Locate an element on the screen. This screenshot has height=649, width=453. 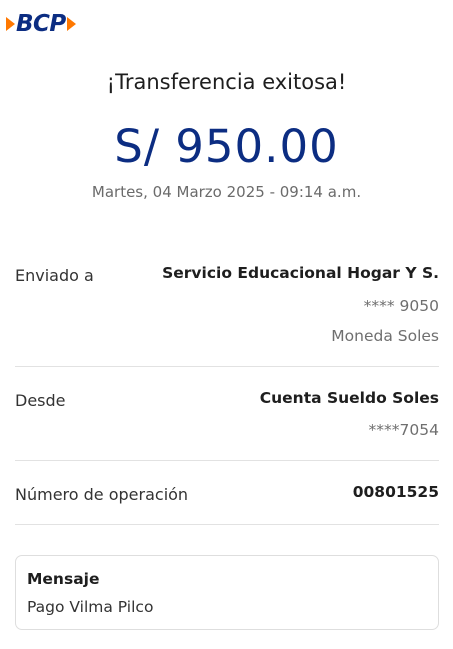
operation-number: 00801525 is located at coordinates (395, 492).